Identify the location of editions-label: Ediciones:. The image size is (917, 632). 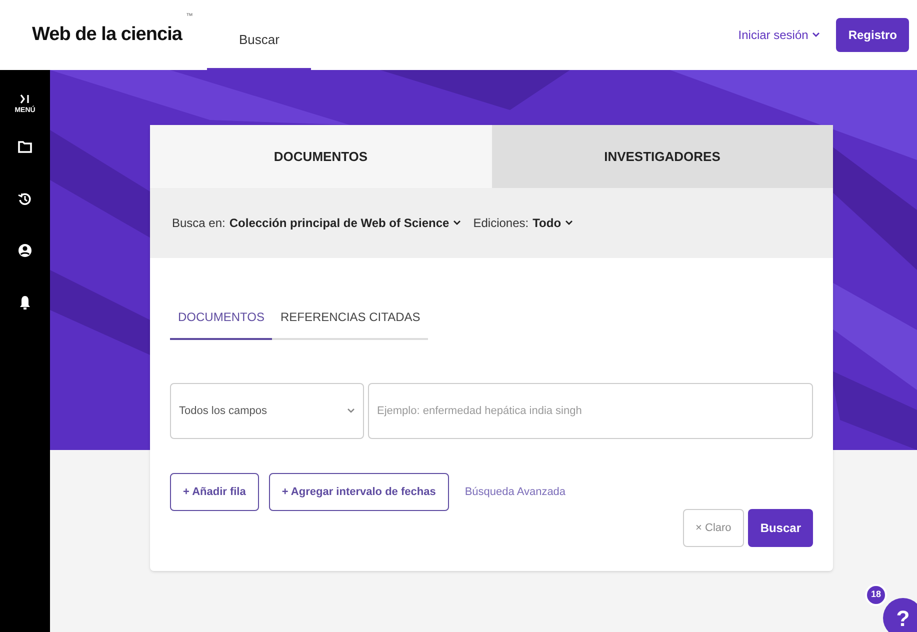
(501, 223).